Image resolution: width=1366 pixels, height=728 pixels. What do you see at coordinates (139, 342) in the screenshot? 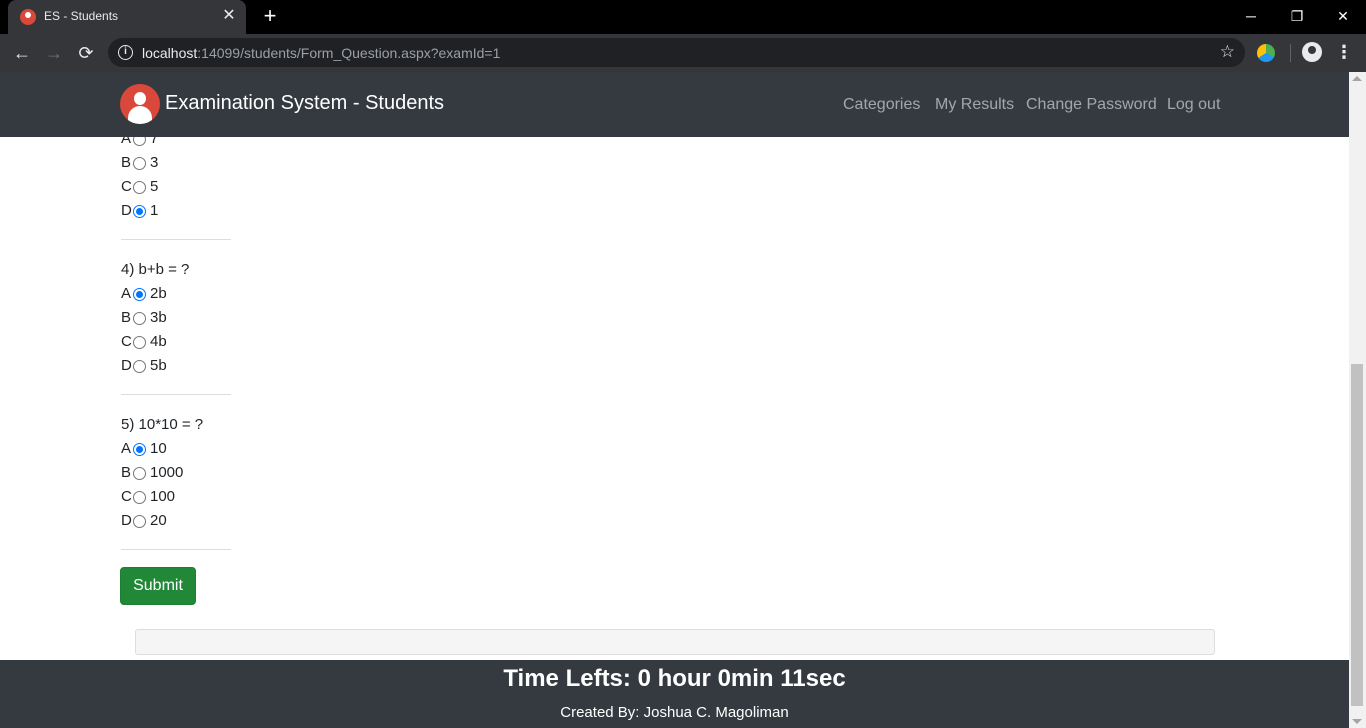
I see `radio-q4-c` at bounding box center [139, 342].